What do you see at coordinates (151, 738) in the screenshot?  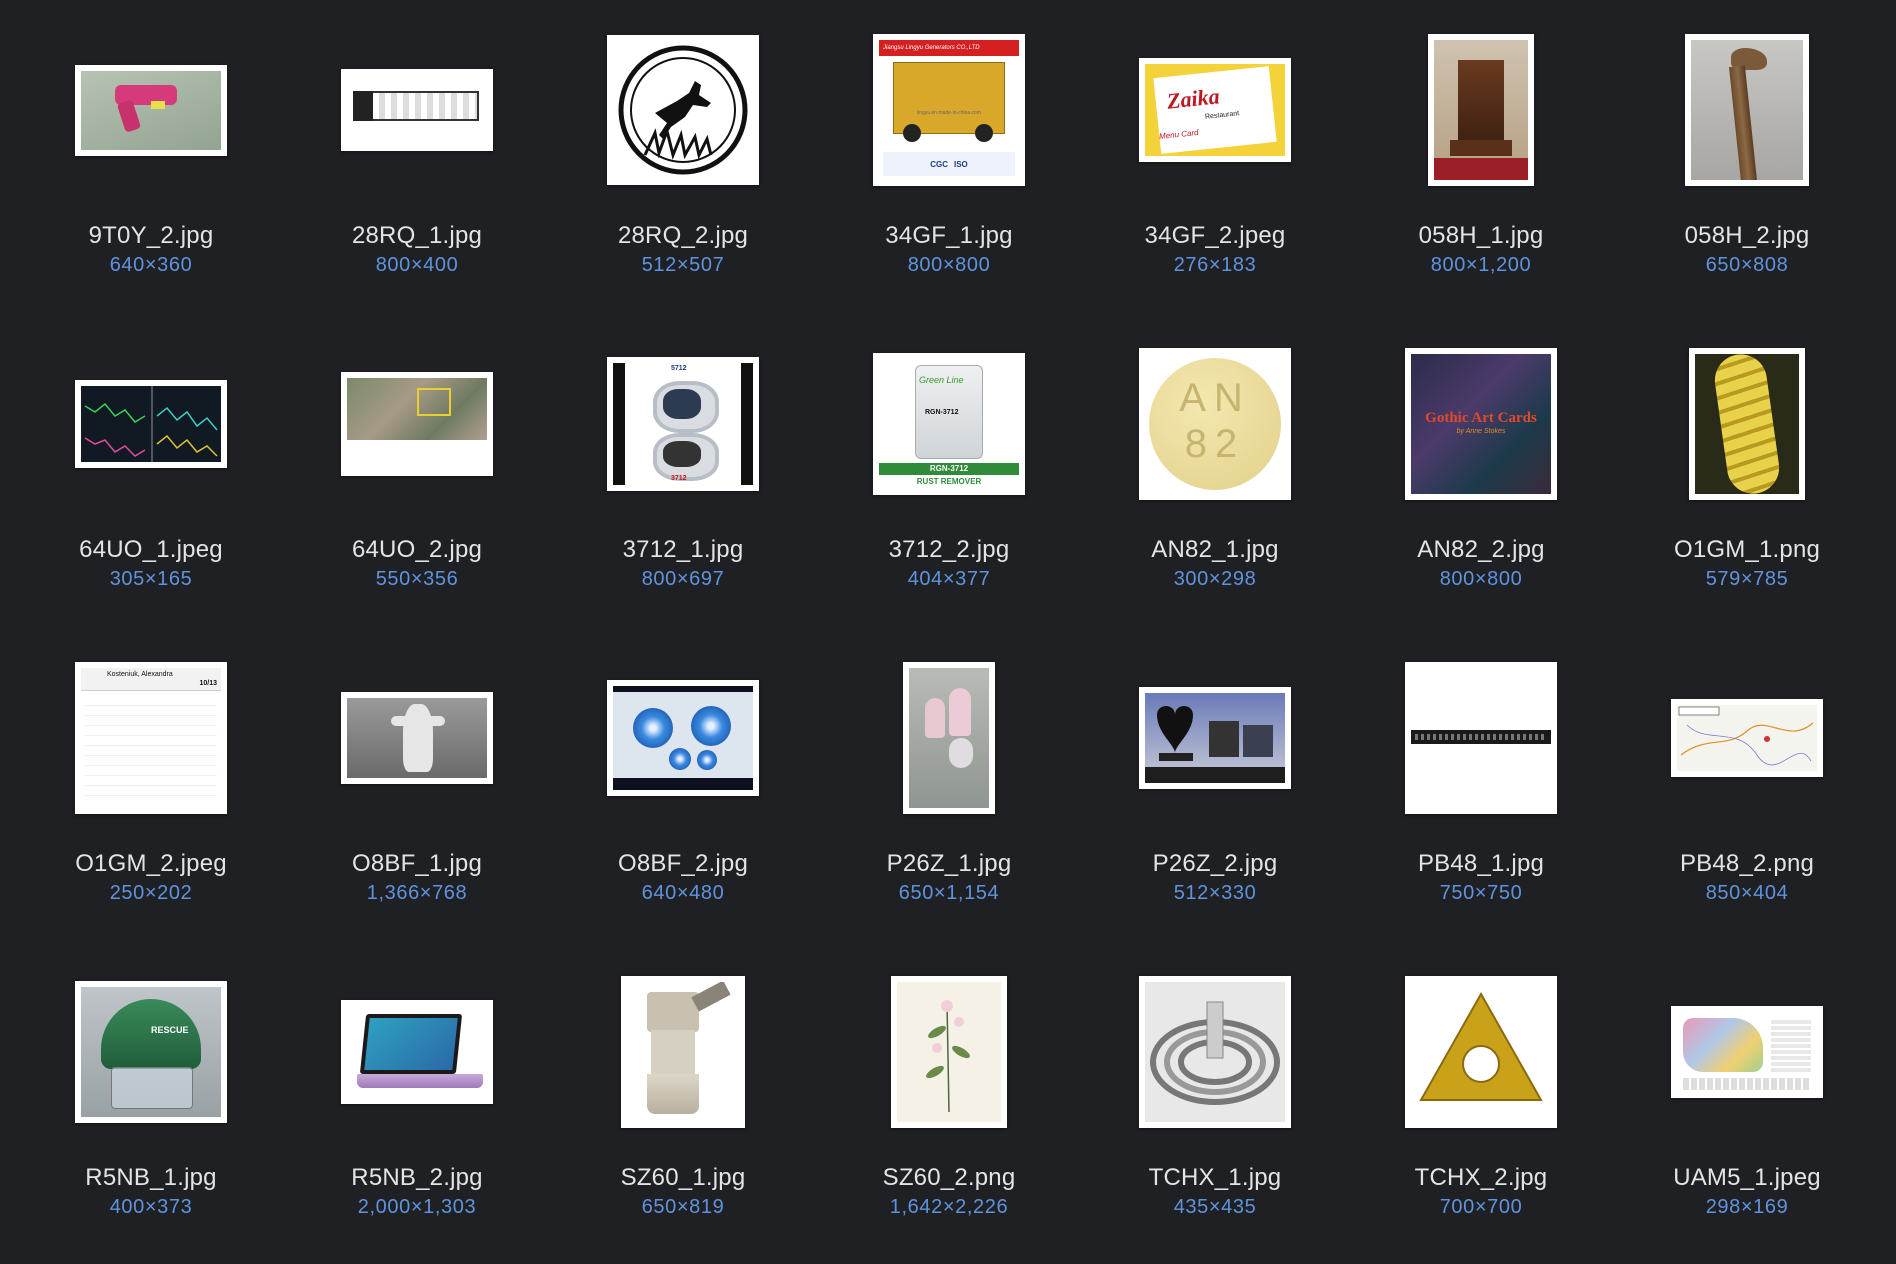 I see `chess-table-thumbnail: Kosteniuk, Alexandra 10/13` at bounding box center [151, 738].